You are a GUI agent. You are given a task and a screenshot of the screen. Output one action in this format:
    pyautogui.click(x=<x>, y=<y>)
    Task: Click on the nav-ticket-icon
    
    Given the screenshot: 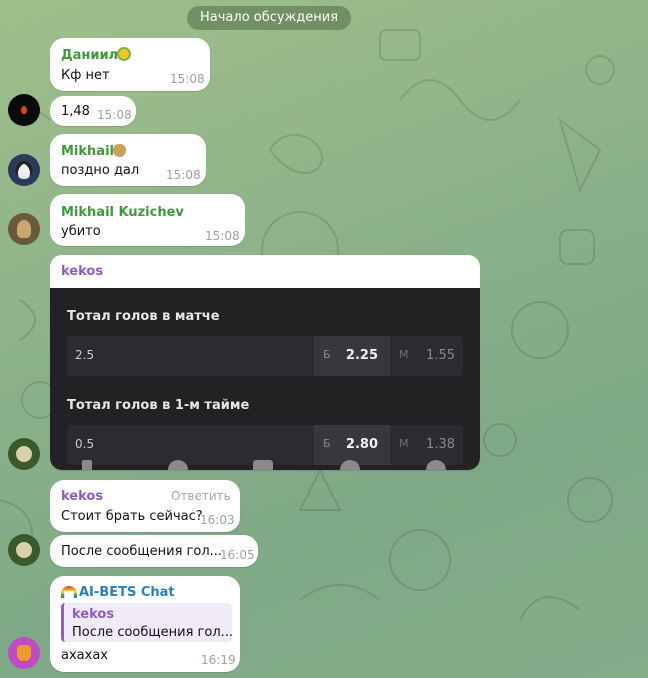 What is the action you would take?
    pyautogui.click(x=263, y=465)
    